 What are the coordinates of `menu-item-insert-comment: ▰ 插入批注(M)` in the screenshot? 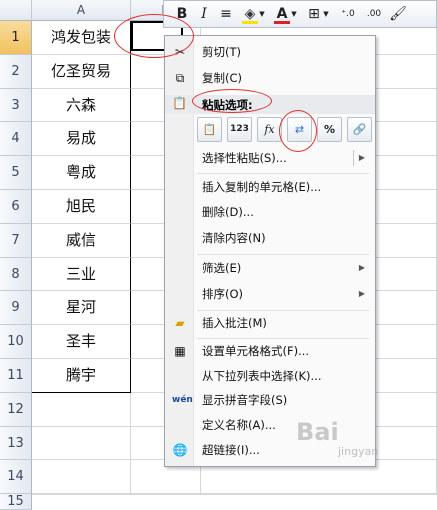 It's located at (270, 324).